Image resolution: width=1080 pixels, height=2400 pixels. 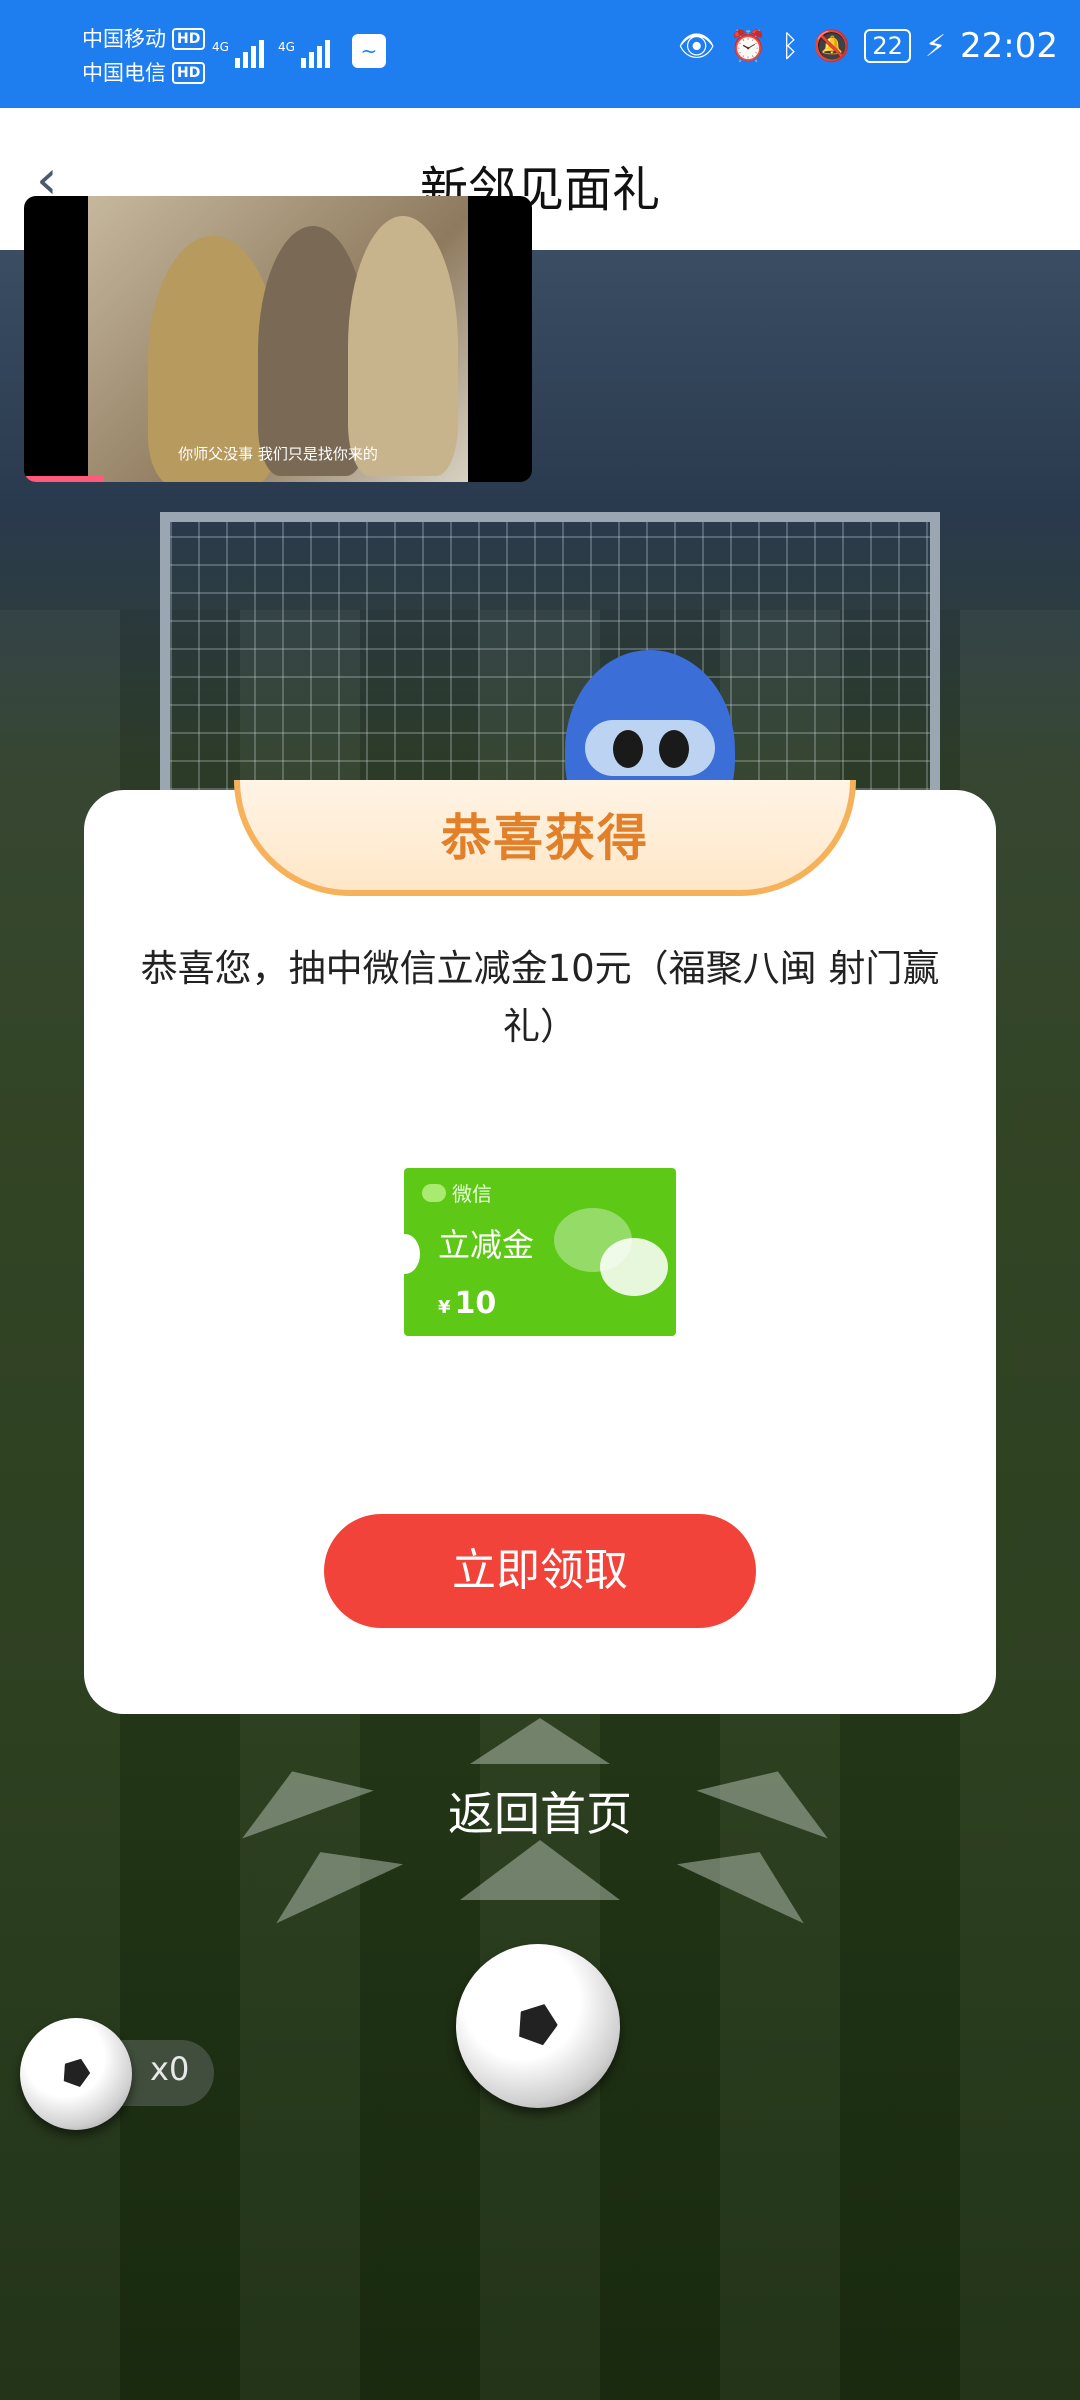 What do you see at coordinates (540, 1571) in the screenshot?
I see `claim-button: 立即领取` at bounding box center [540, 1571].